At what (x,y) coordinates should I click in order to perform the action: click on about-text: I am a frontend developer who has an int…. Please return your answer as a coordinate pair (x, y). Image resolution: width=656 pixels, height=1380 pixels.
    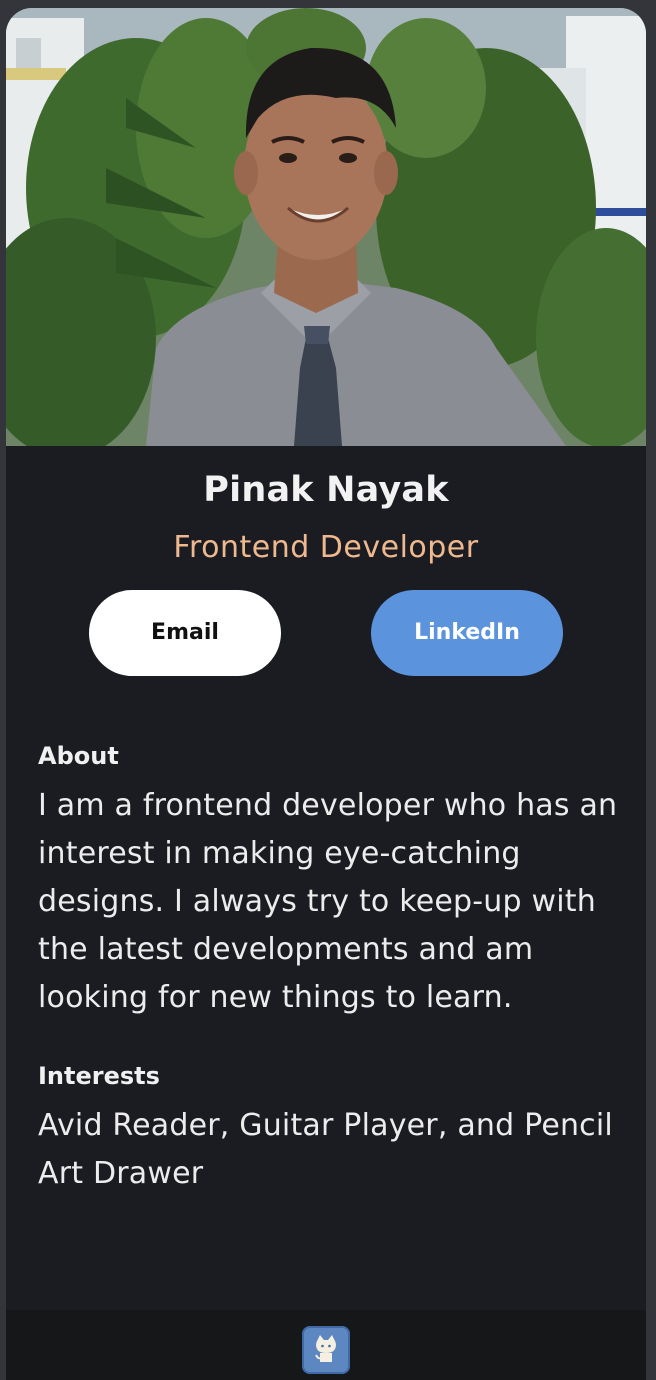
    Looking at the image, I should click on (328, 901).